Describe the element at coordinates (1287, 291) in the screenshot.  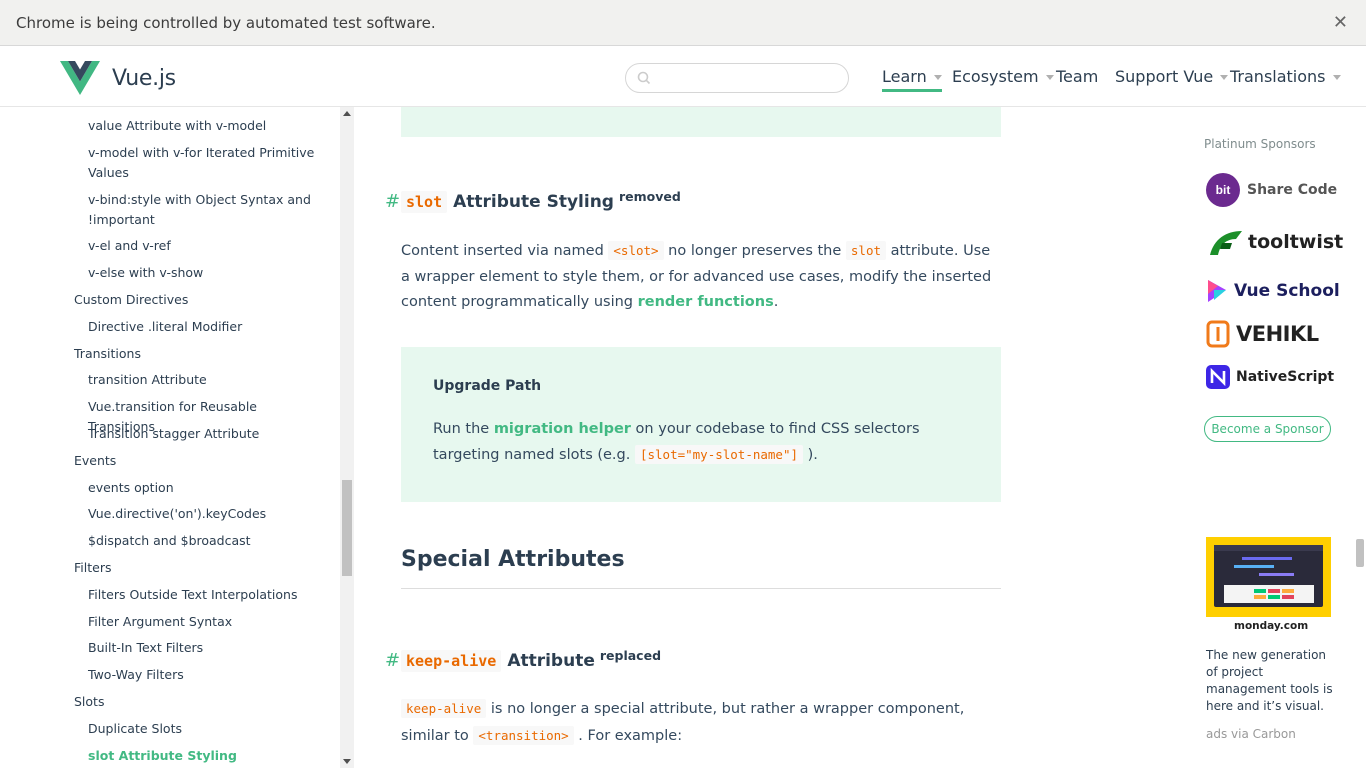
I see `sponsor-name: Vue School` at that location.